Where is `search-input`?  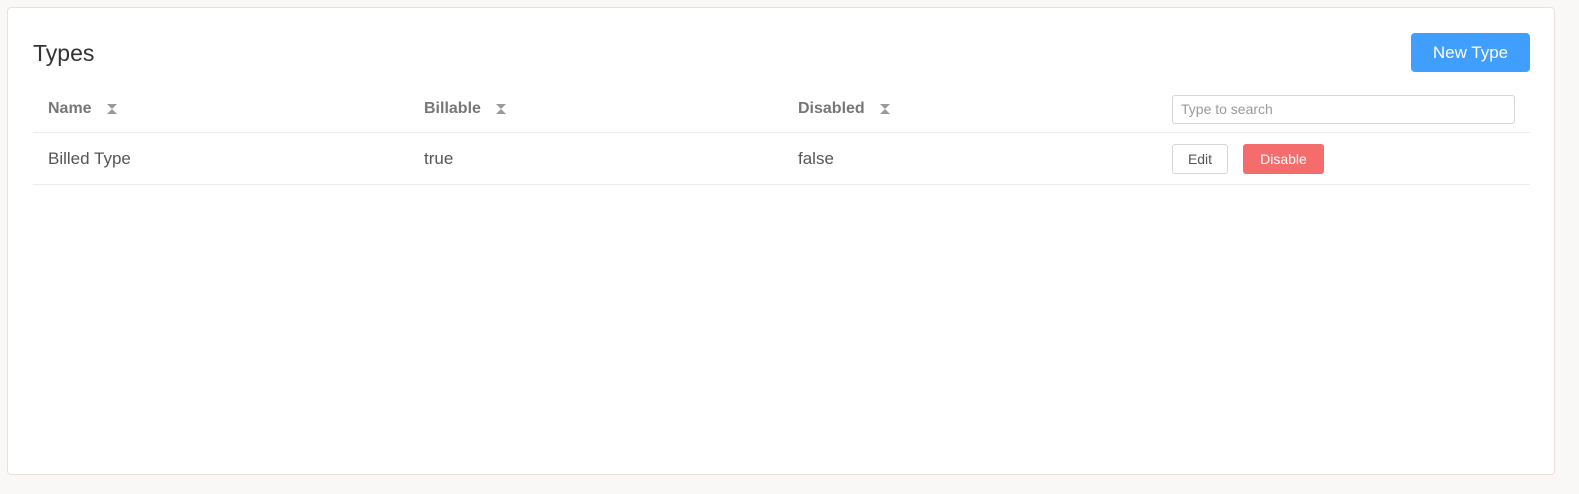
search-input is located at coordinates (1343, 109).